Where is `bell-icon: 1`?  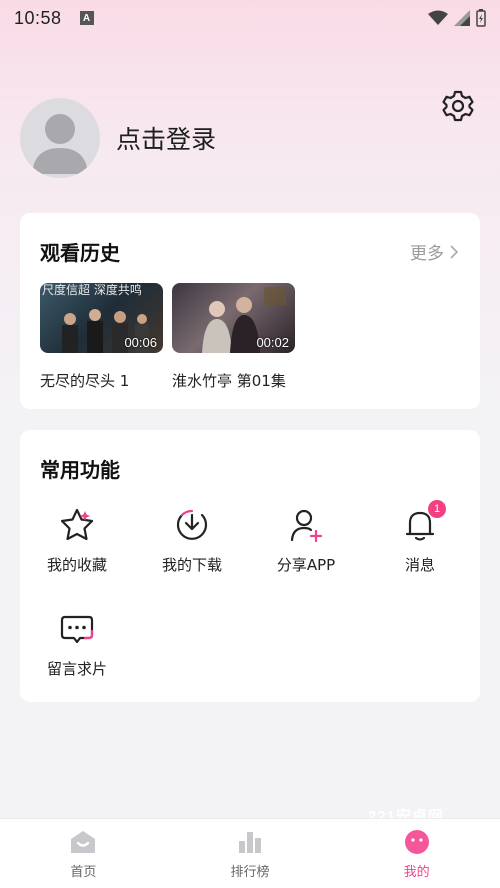
bell-icon: 1 is located at coordinates (420, 522).